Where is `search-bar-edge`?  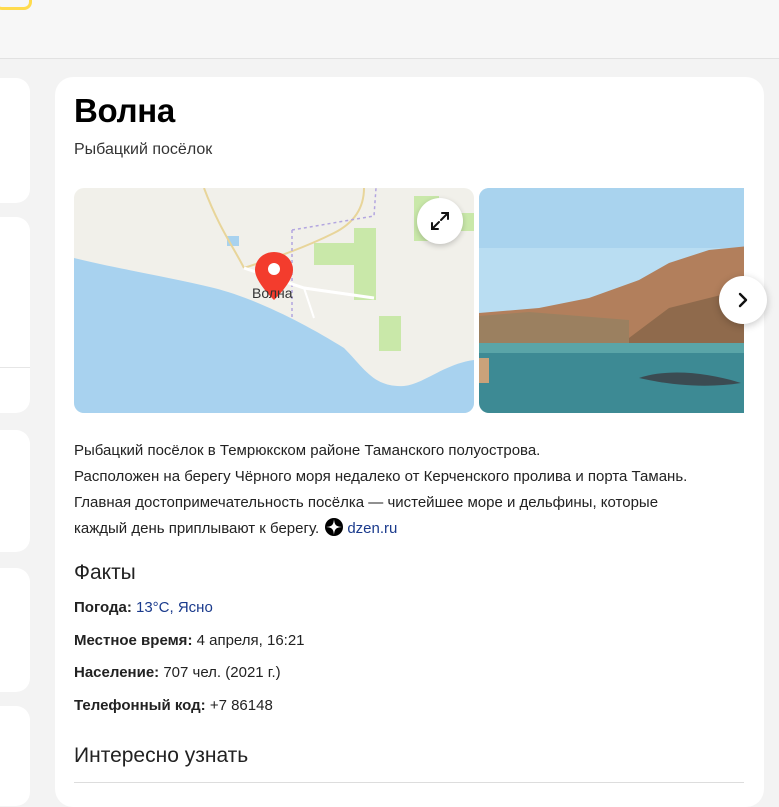
search-bar-edge is located at coordinates (16, 5).